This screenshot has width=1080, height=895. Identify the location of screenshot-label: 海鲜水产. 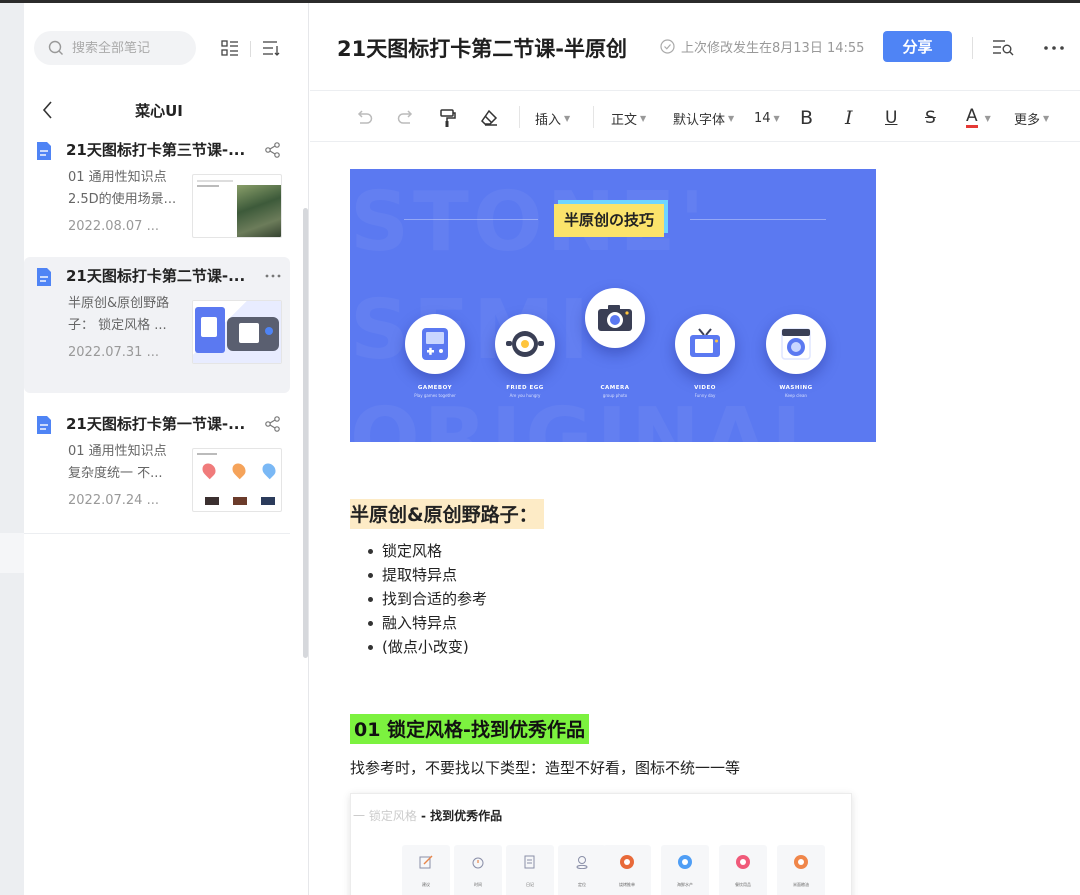
(685, 884).